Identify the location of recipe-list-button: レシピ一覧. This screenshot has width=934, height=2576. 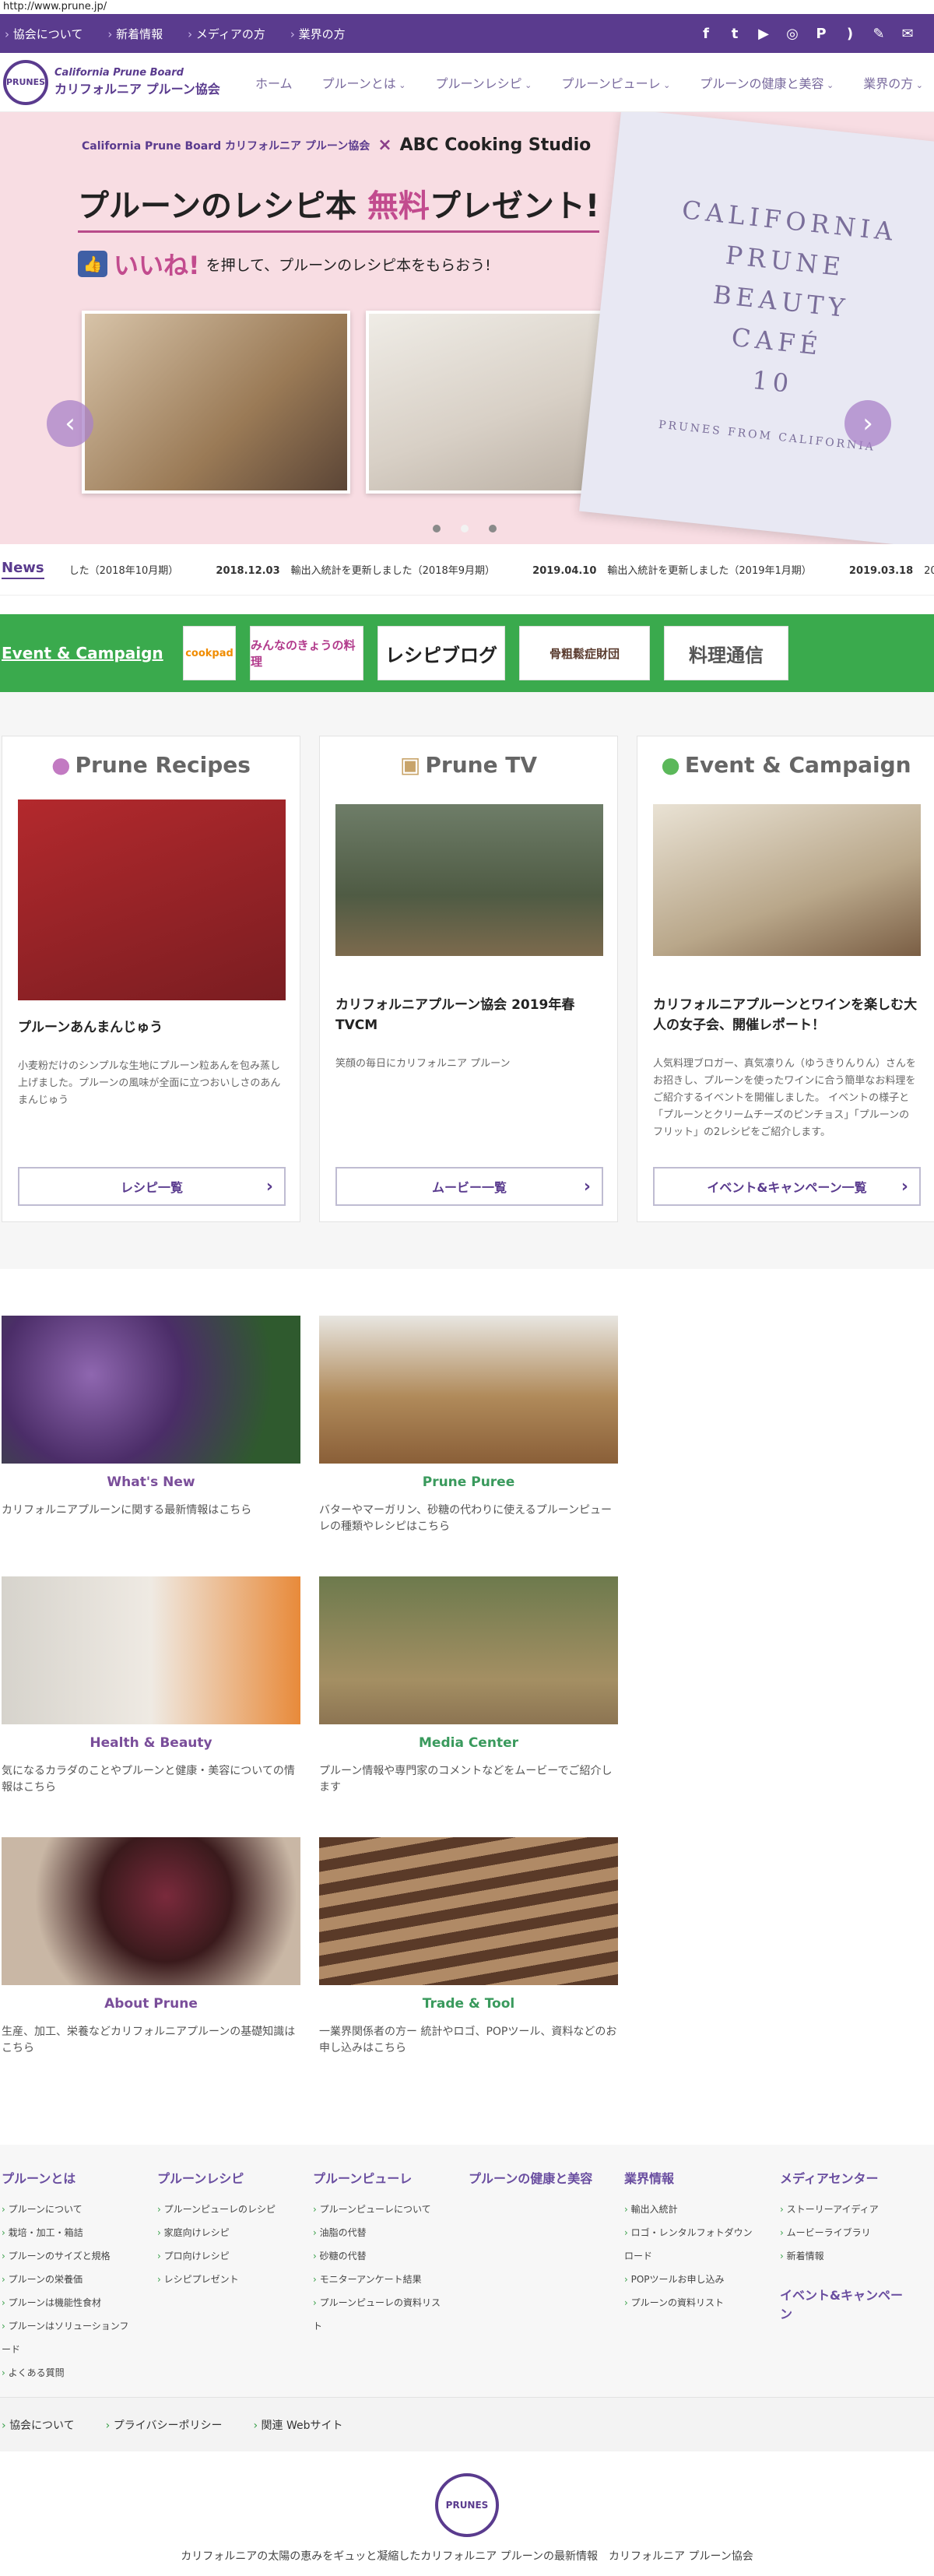
(152, 1187).